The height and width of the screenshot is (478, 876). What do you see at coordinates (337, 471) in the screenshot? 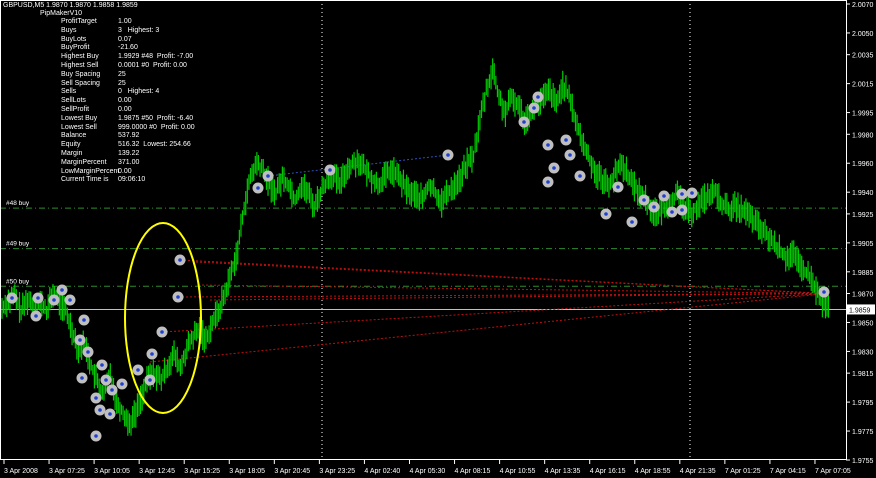
I see `x-tick-label: 3 Apr 23:25` at bounding box center [337, 471].